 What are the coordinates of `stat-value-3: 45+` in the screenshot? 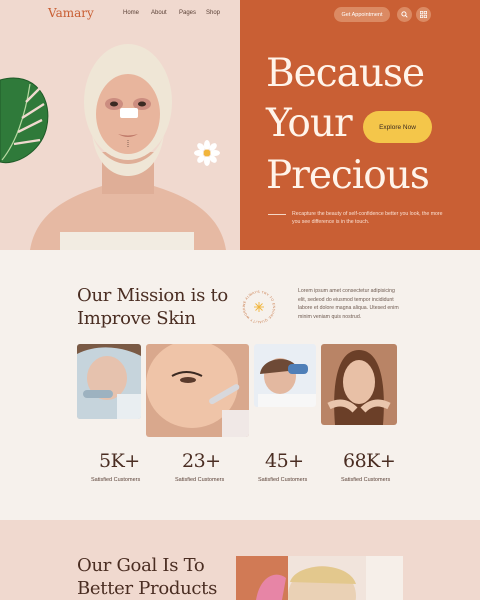 It's located at (284, 461).